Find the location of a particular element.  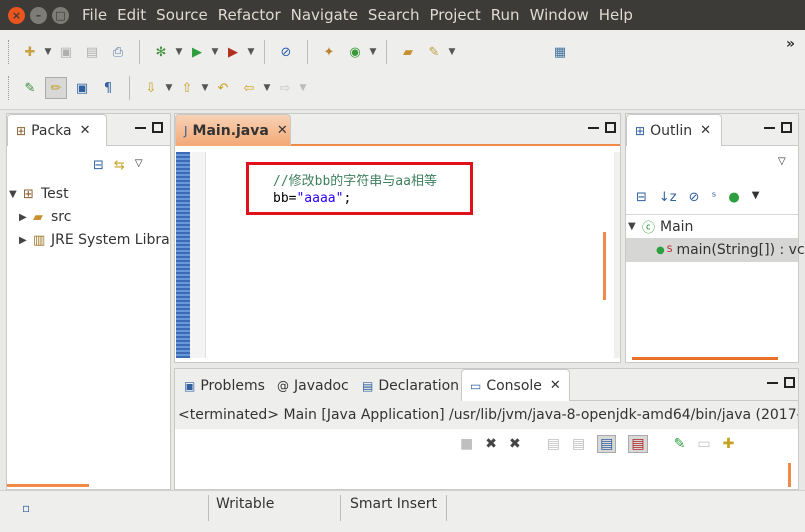

tree-item-src: ▶ ▰ src is located at coordinates (45, 217).